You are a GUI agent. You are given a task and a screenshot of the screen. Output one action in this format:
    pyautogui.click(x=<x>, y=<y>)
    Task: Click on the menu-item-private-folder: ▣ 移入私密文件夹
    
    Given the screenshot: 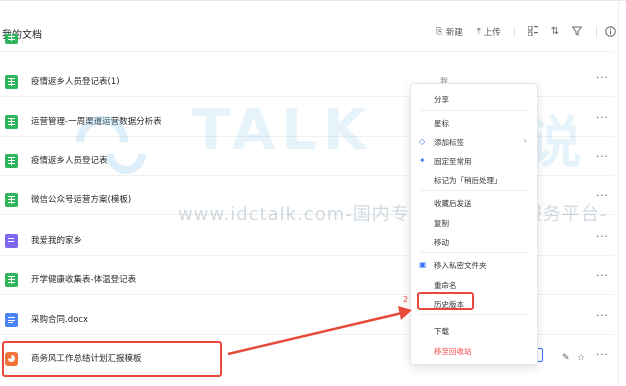 What is the action you would take?
    pyautogui.click(x=474, y=265)
    